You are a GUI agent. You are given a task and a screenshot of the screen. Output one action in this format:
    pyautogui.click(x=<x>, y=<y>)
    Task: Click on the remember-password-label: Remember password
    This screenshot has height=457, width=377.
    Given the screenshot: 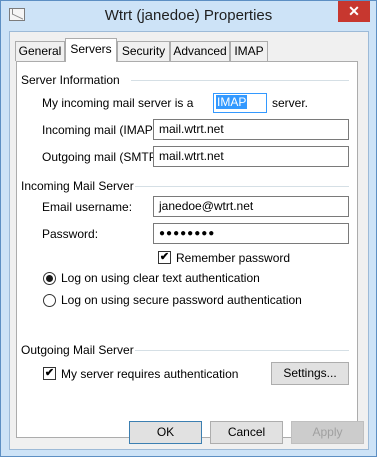 What is the action you would take?
    pyautogui.click(x=233, y=258)
    